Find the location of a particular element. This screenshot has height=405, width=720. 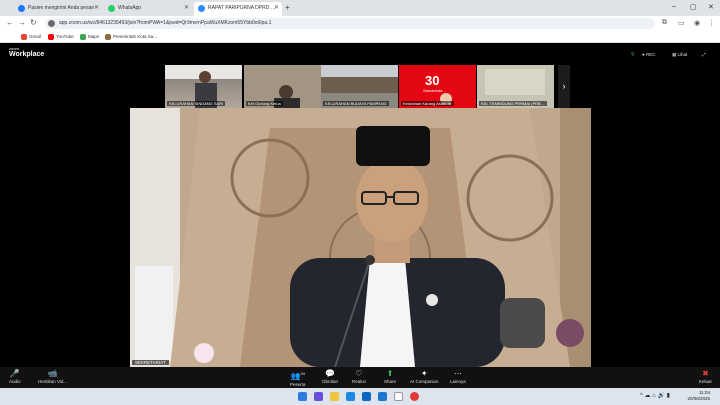

participant-name: Kelurahan Karang Asam Ilir is located at coordinates (427, 103).